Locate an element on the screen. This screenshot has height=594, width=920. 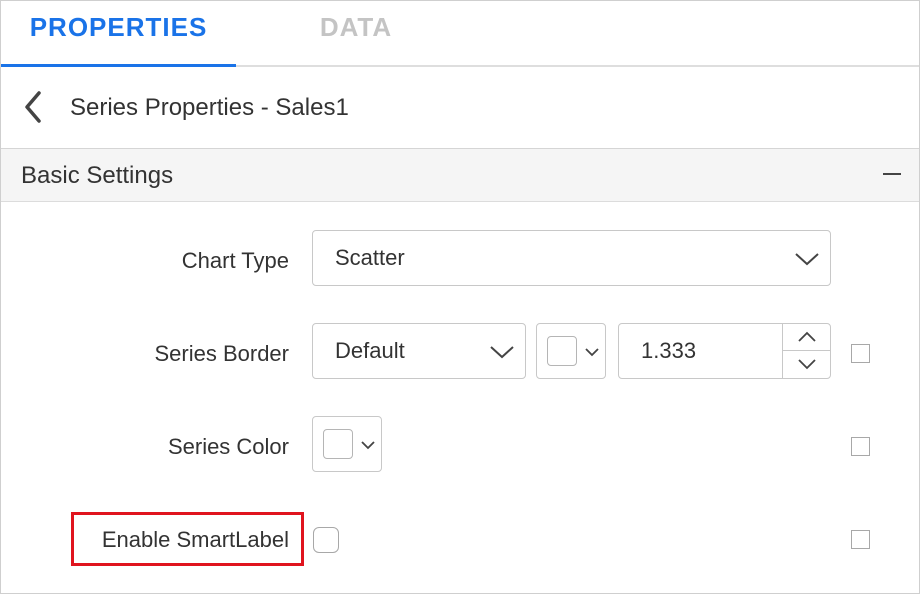
section-basic-settings: Basic Settings is located at coordinates (460, 175).